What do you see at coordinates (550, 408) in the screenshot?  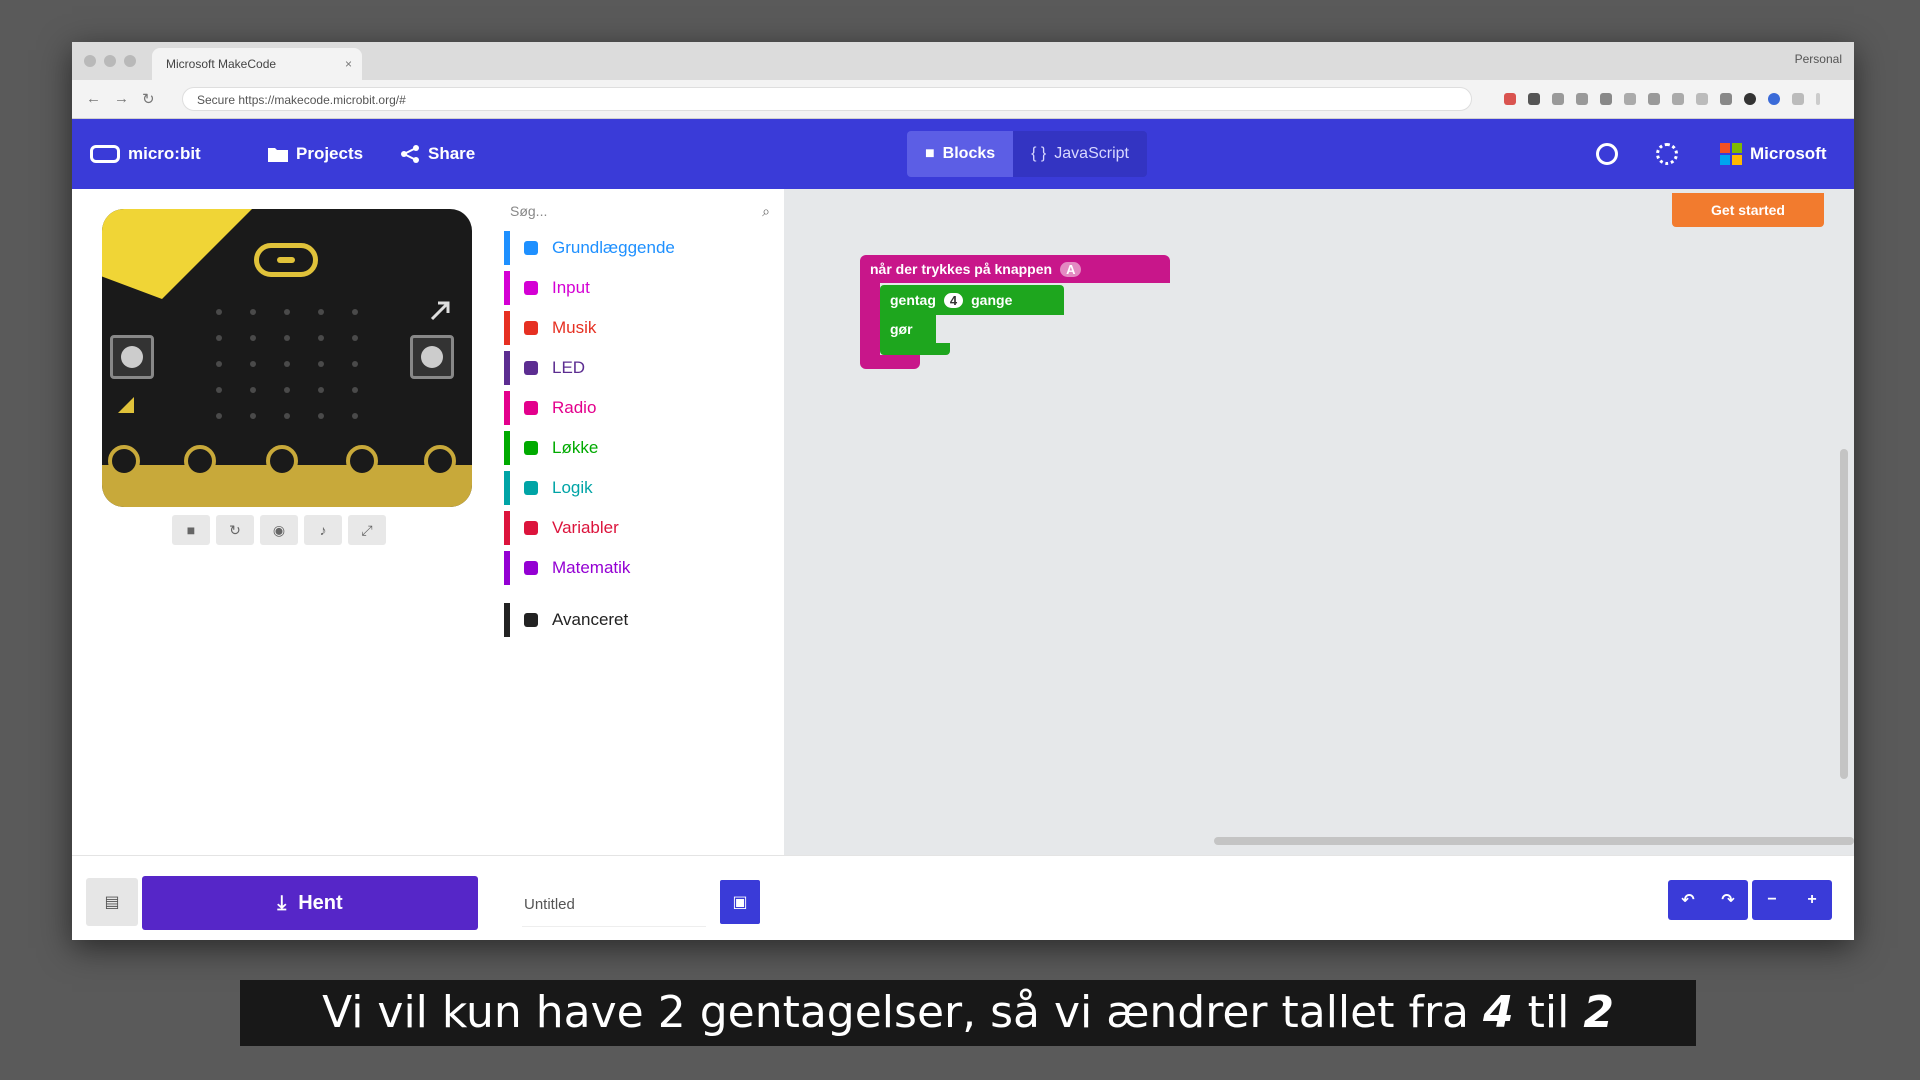 I see `toolbox-category: Radio` at bounding box center [550, 408].